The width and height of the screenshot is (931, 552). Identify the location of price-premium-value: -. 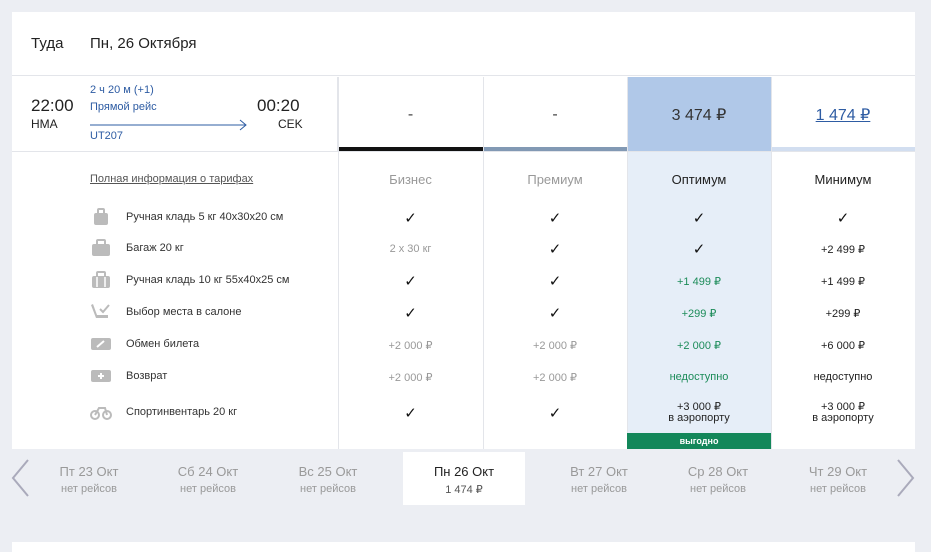
(555, 114).